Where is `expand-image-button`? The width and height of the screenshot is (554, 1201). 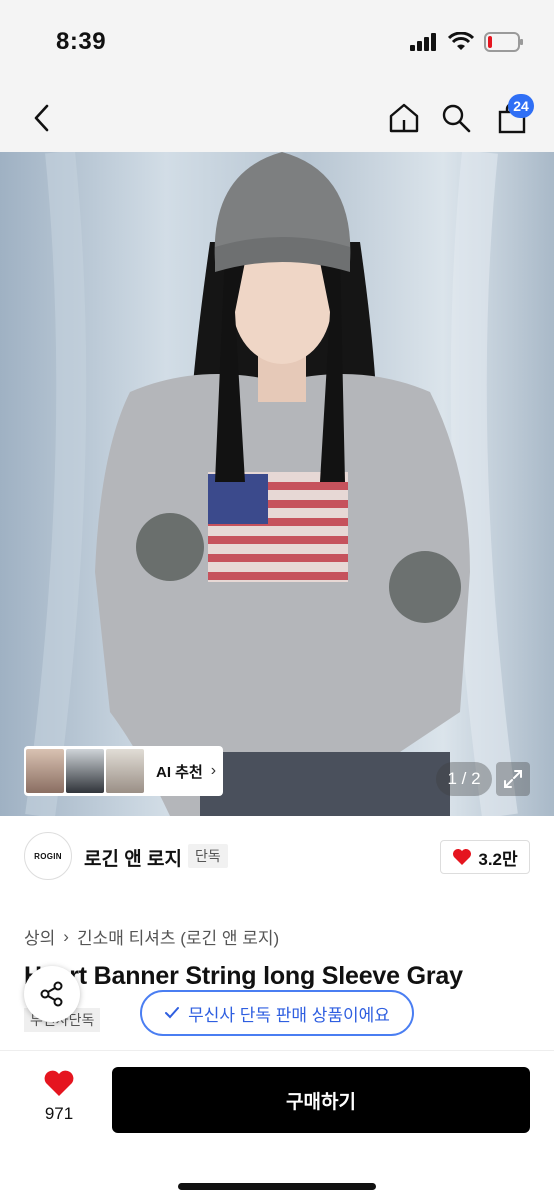
expand-image-button is located at coordinates (513, 779).